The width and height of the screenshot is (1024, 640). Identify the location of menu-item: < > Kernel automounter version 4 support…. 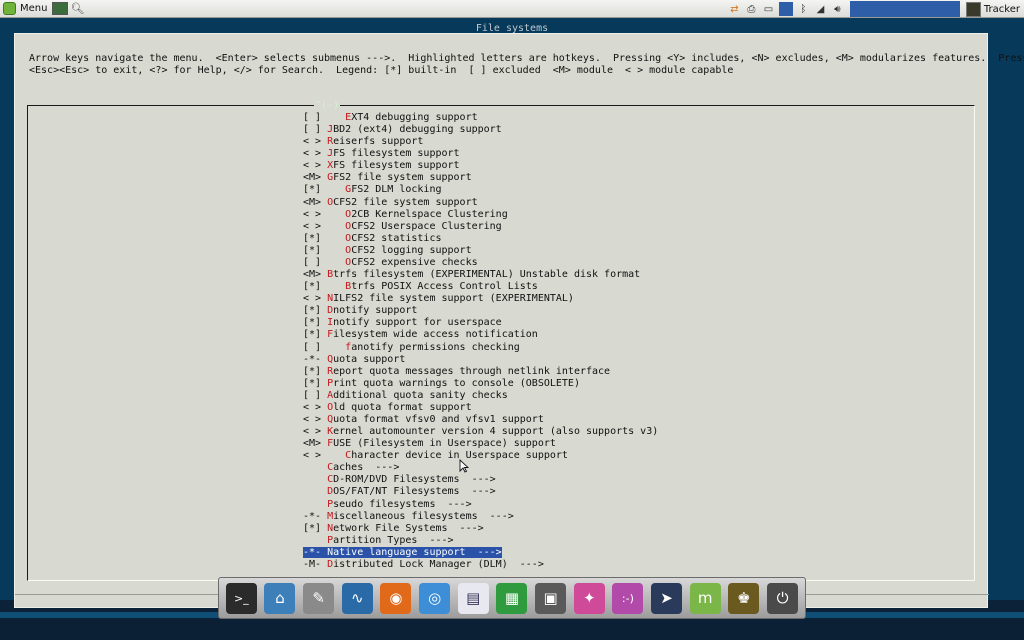
(480, 432).